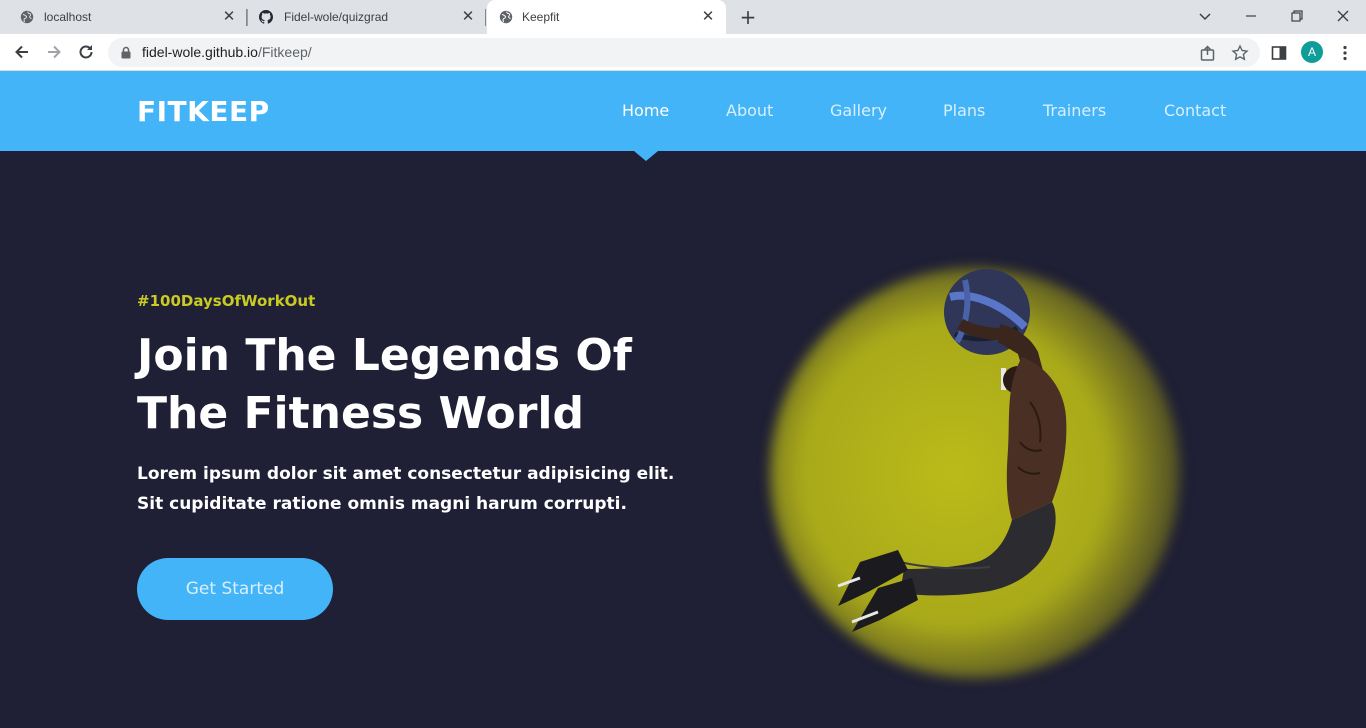 The image size is (1366, 728). What do you see at coordinates (54, 52) in the screenshot?
I see `forward-arrow-icon` at bounding box center [54, 52].